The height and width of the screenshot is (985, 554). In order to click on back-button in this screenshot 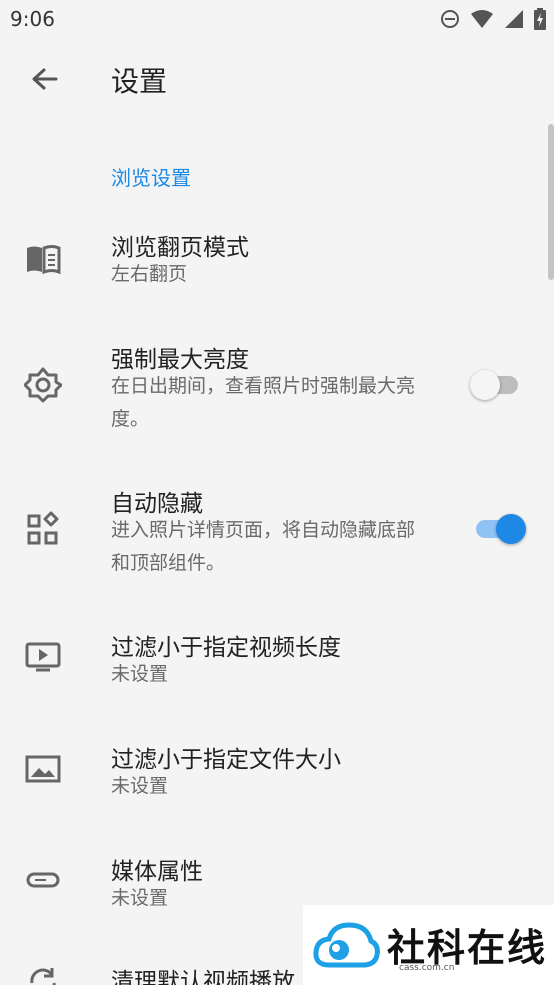, I will do `click(44, 80)`.